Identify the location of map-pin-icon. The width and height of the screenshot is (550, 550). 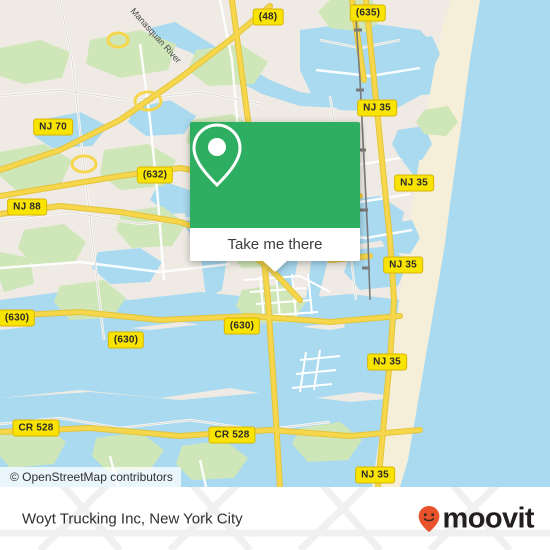
(217, 155).